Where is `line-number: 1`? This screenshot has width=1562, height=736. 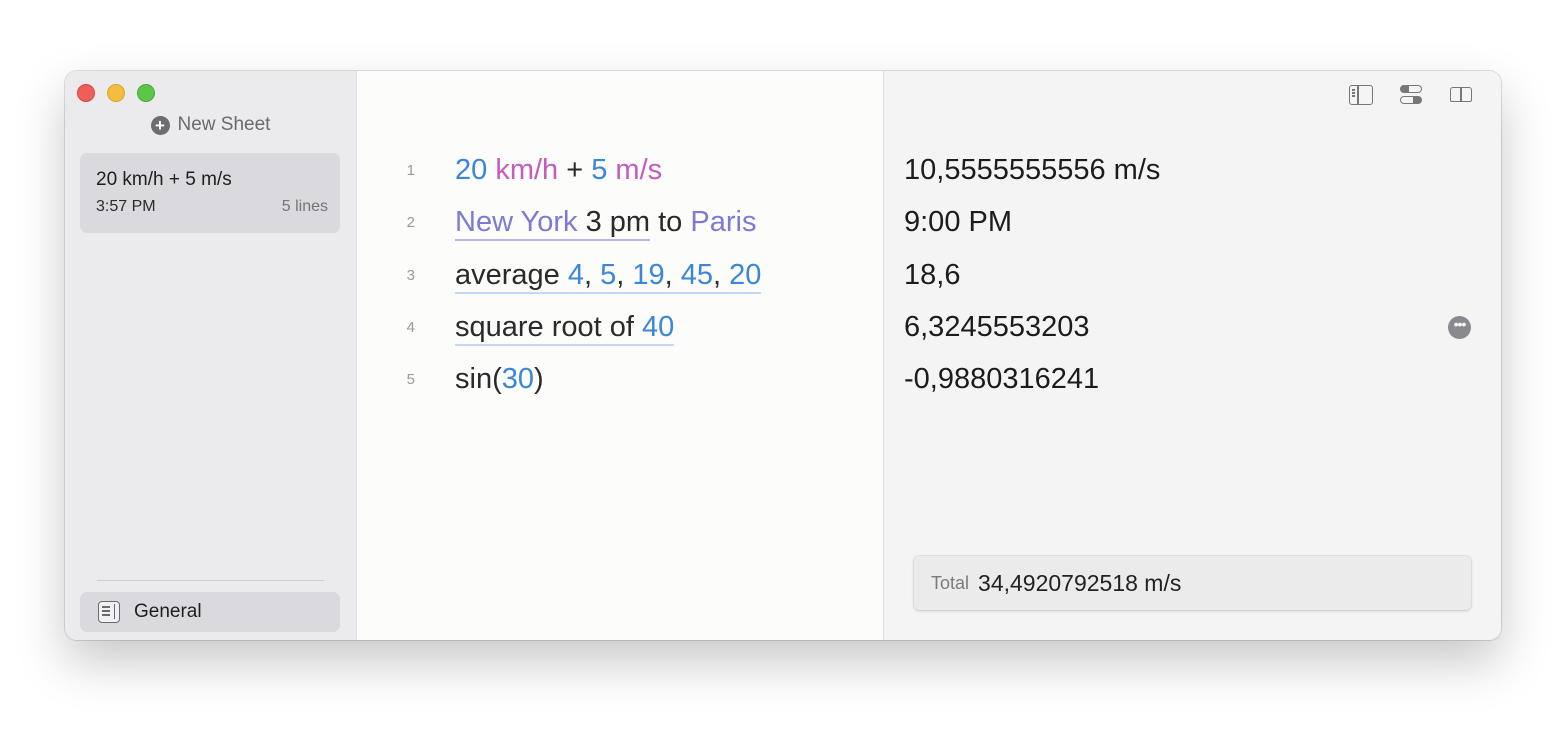
line-number: 1 is located at coordinates (410, 170).